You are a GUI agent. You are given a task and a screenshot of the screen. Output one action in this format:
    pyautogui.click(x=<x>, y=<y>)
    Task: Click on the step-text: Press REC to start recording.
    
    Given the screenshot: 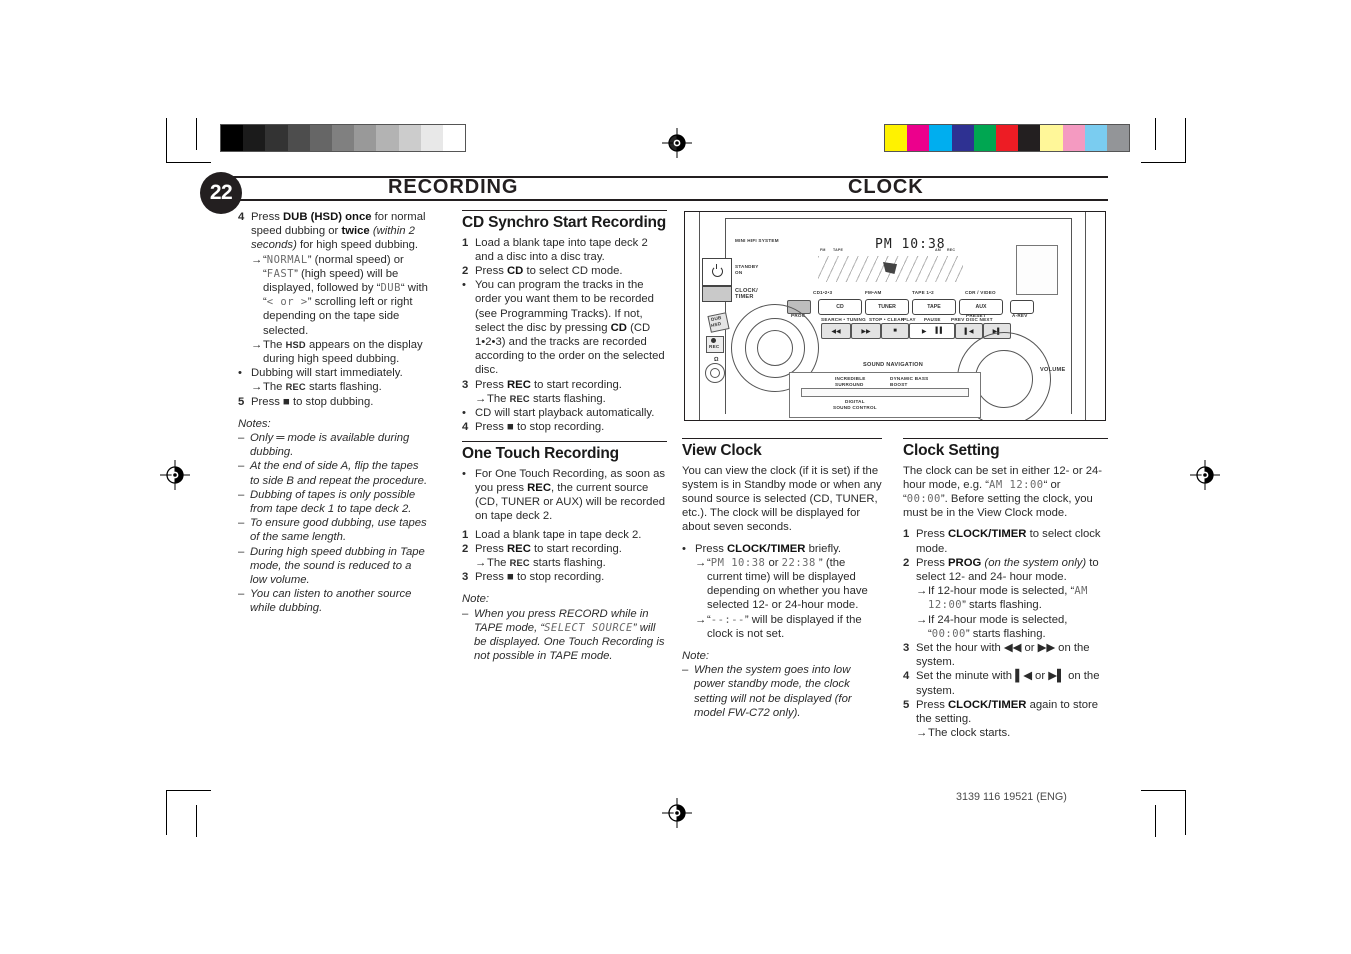 What is the action you would take?
    pyautogui.click(x=548, y=384)
    